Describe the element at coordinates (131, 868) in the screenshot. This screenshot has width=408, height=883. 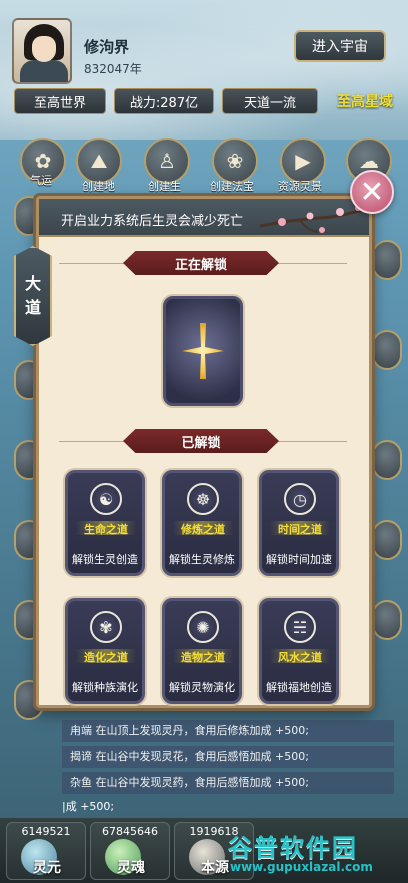
I see `resource-label: 灵魂` at that location.